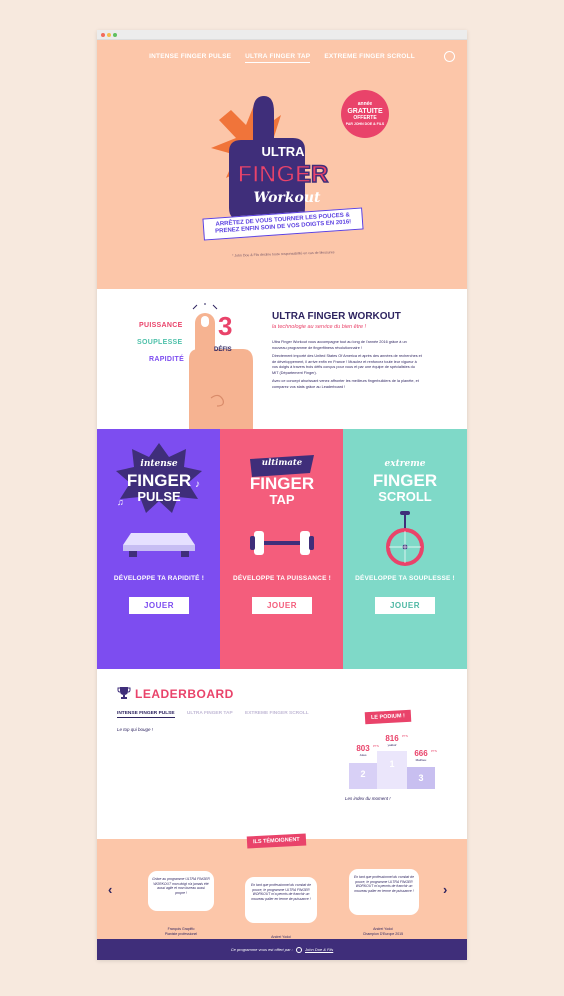 This screenshot has width=564, height=996. I want to click on podium-3-unit: PTS, so click(434, 751).